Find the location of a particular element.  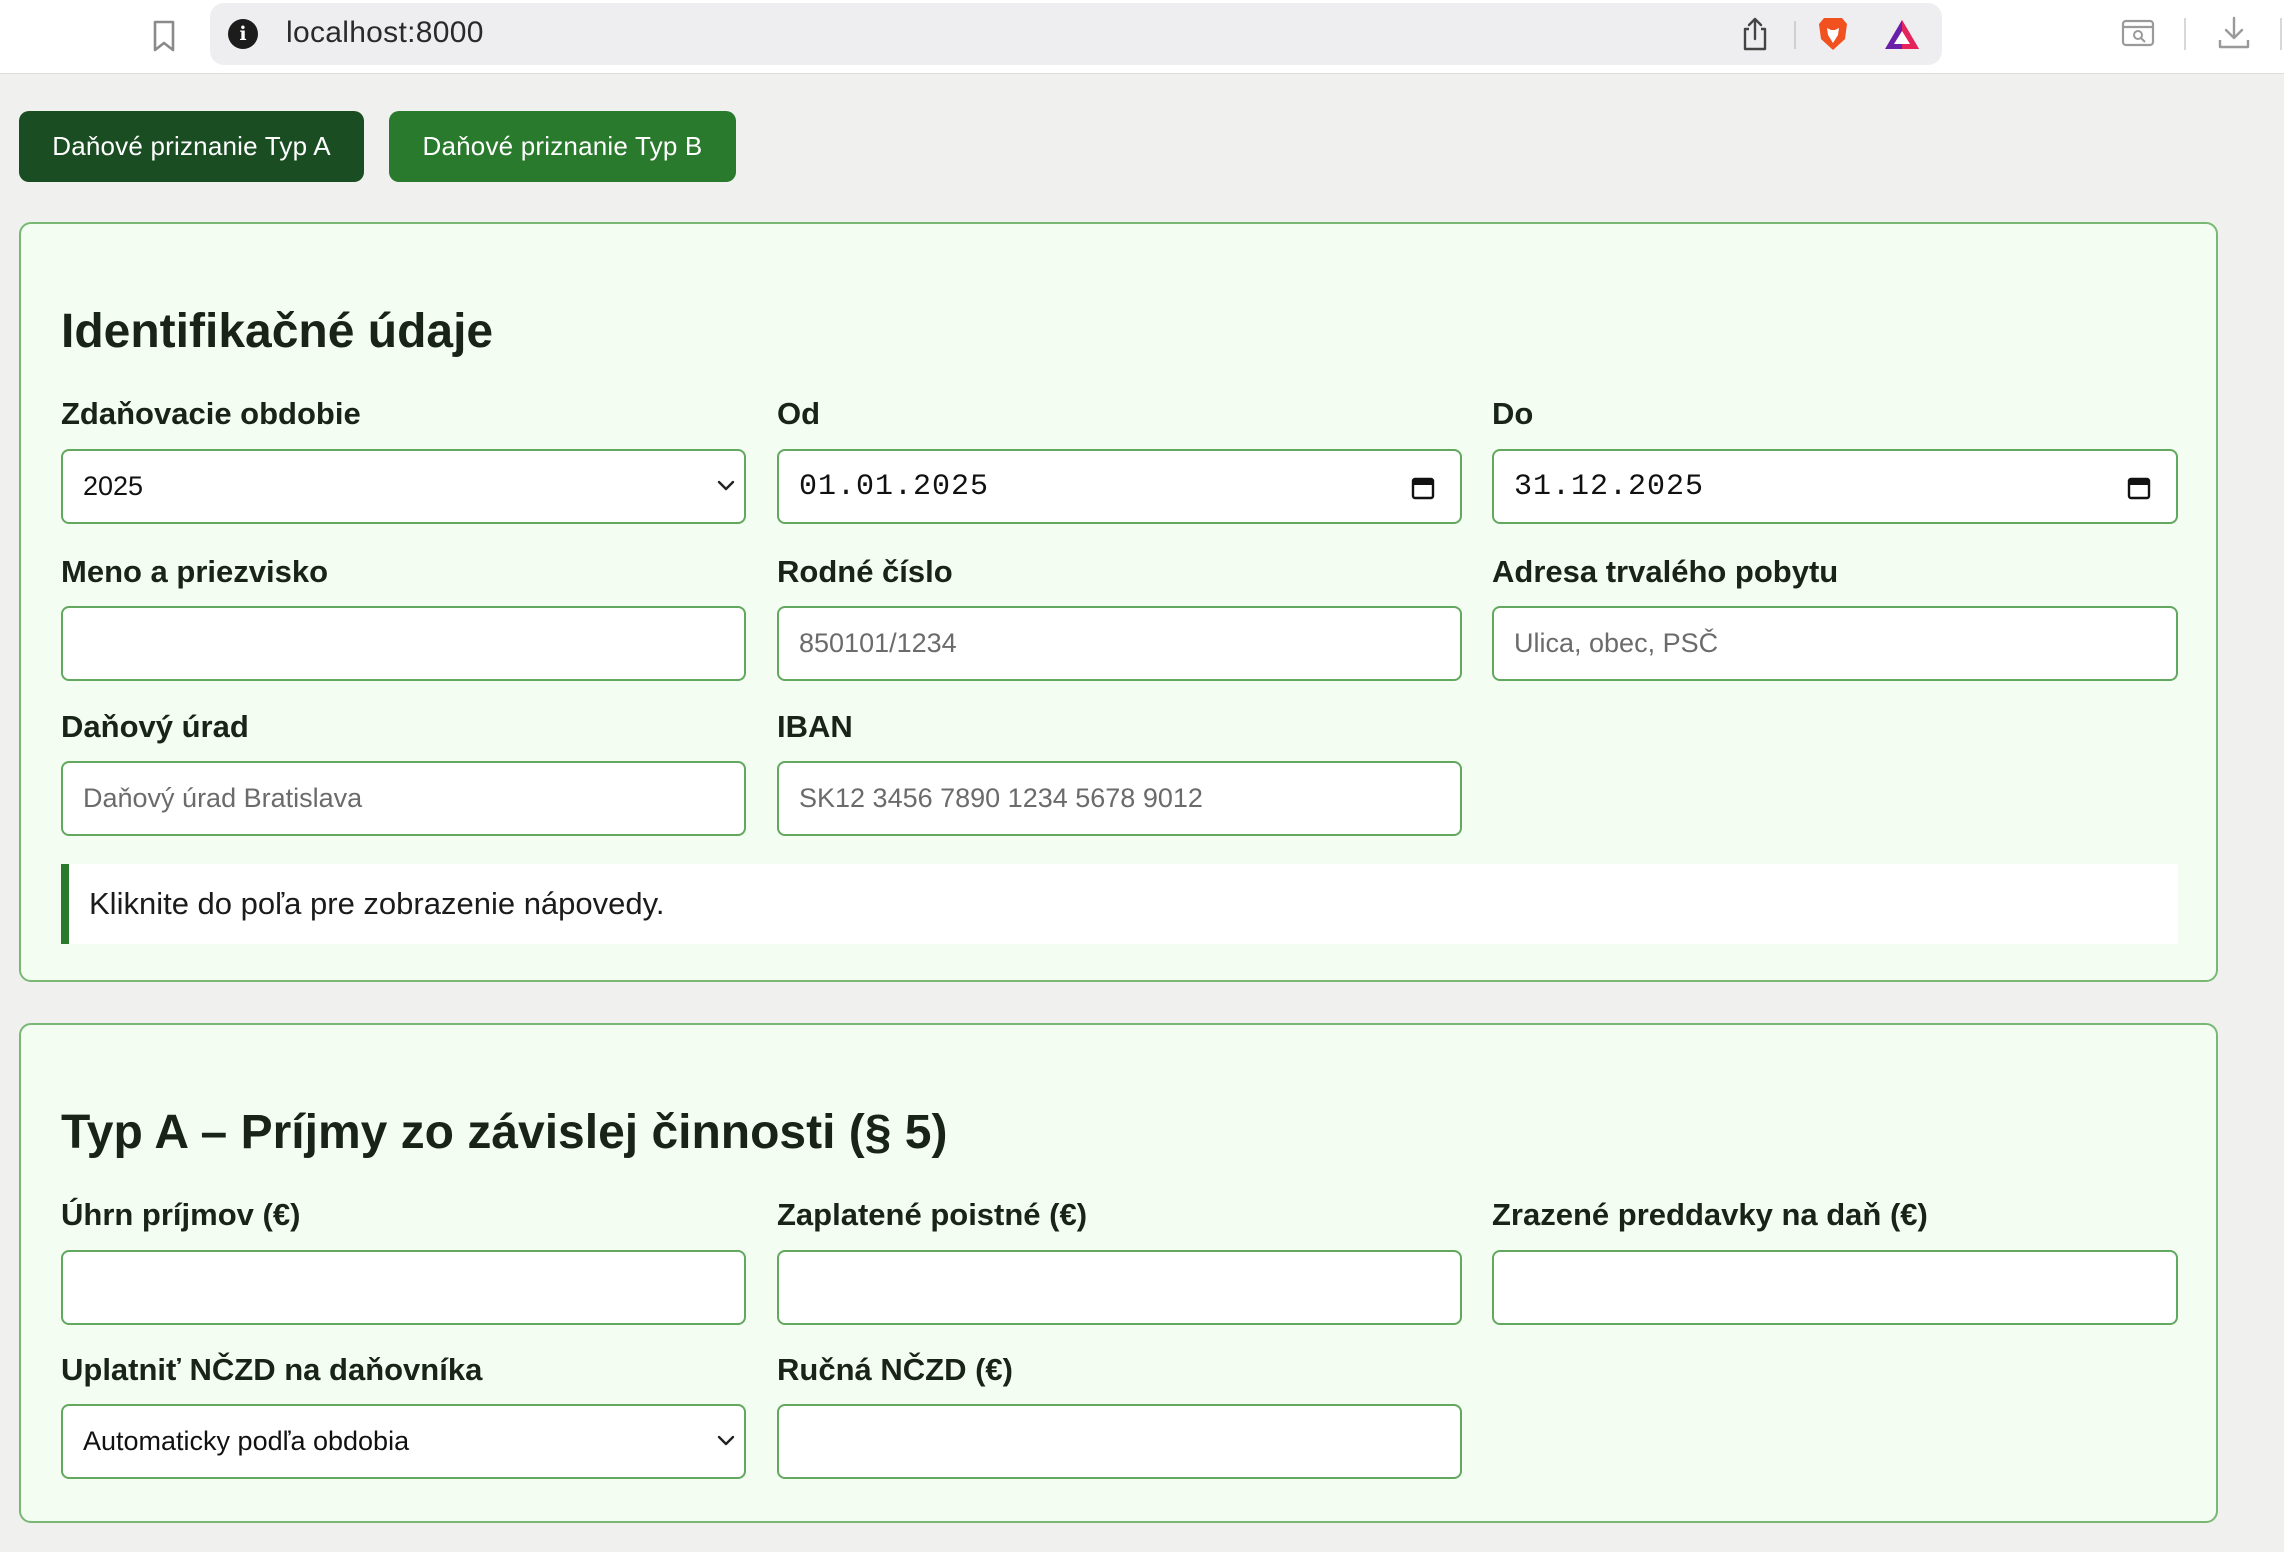

nczd-label: Uplatniť NČZD na daňovníka is located at coordinates (272, 1369).